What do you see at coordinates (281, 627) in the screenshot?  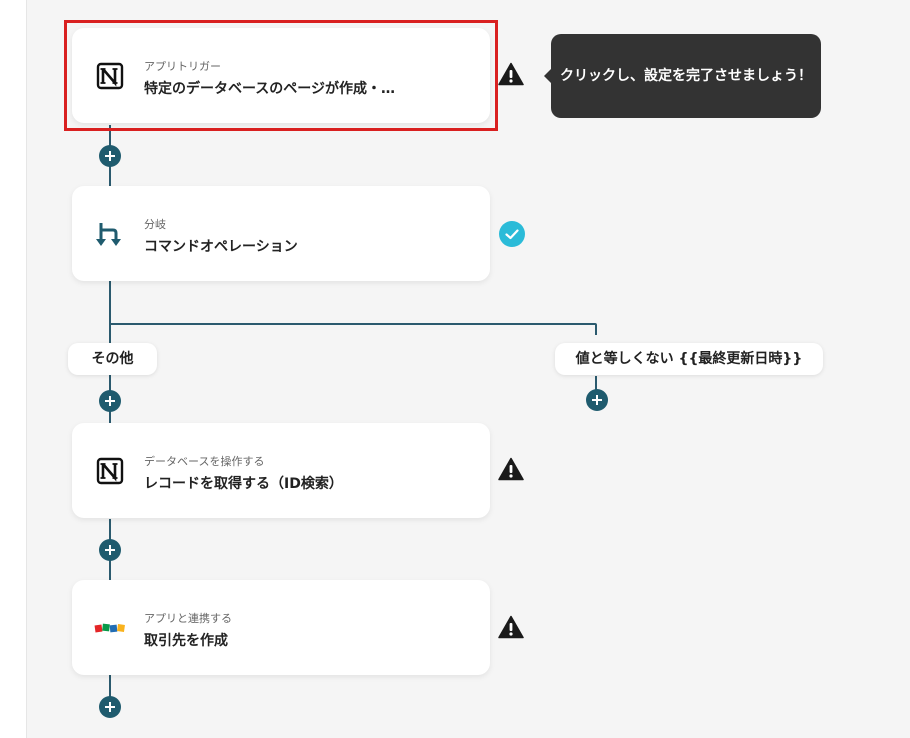 I see `step-card-zoho: アプリと連携する 取引先を作成` at bounding box center [281, 627].